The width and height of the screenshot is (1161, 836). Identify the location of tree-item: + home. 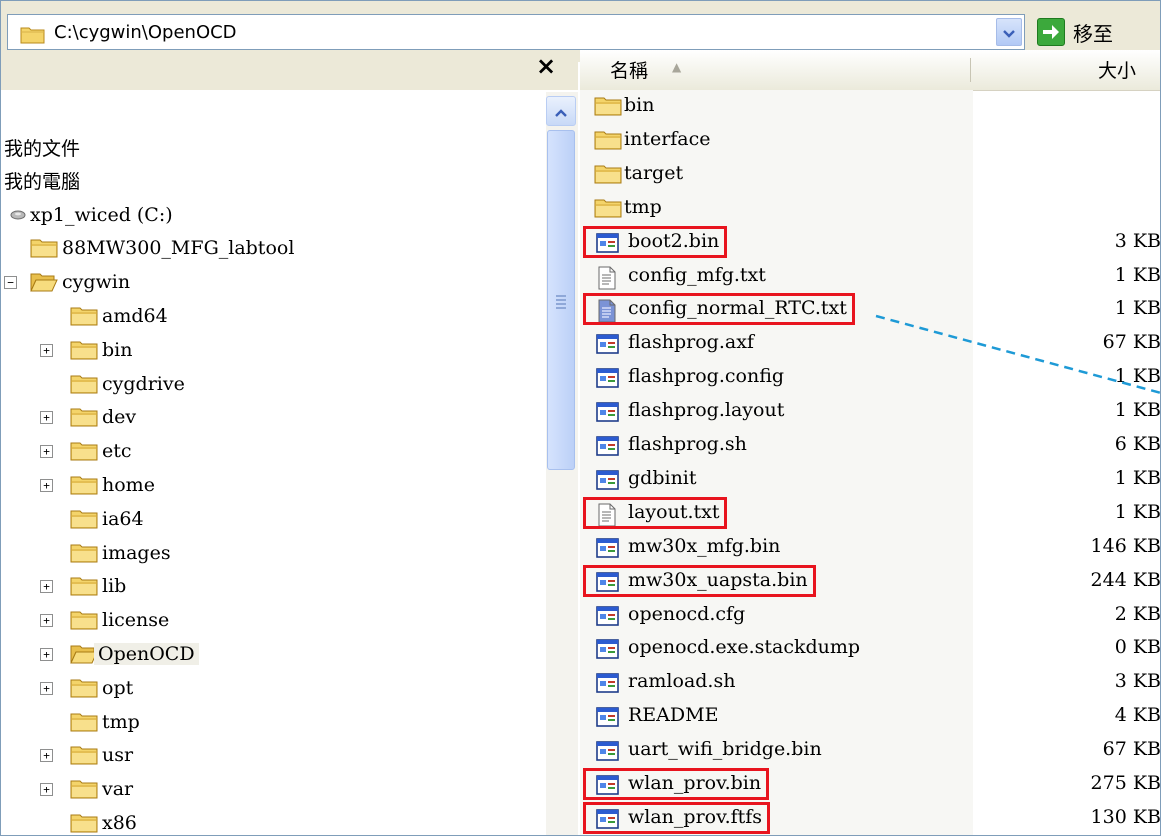
(97, 485).